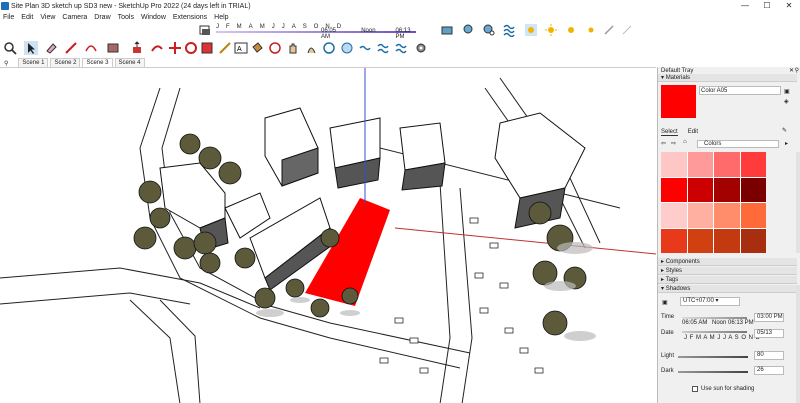 Image resolution: width=800 pixels, height=403 pixels. Describe the element at coordinates (153, 17) in the screenshot. I see `menu-window: Window` at that location.